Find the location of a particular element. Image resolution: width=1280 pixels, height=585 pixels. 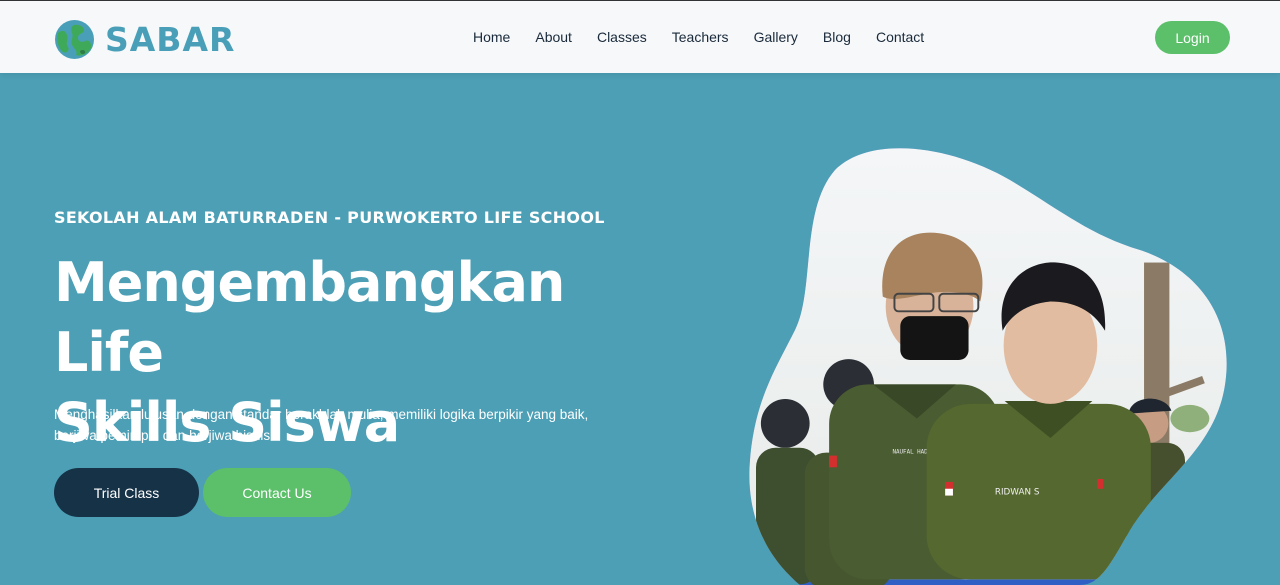

nav-teachers: Teachers is located at coordinates (700, 37).